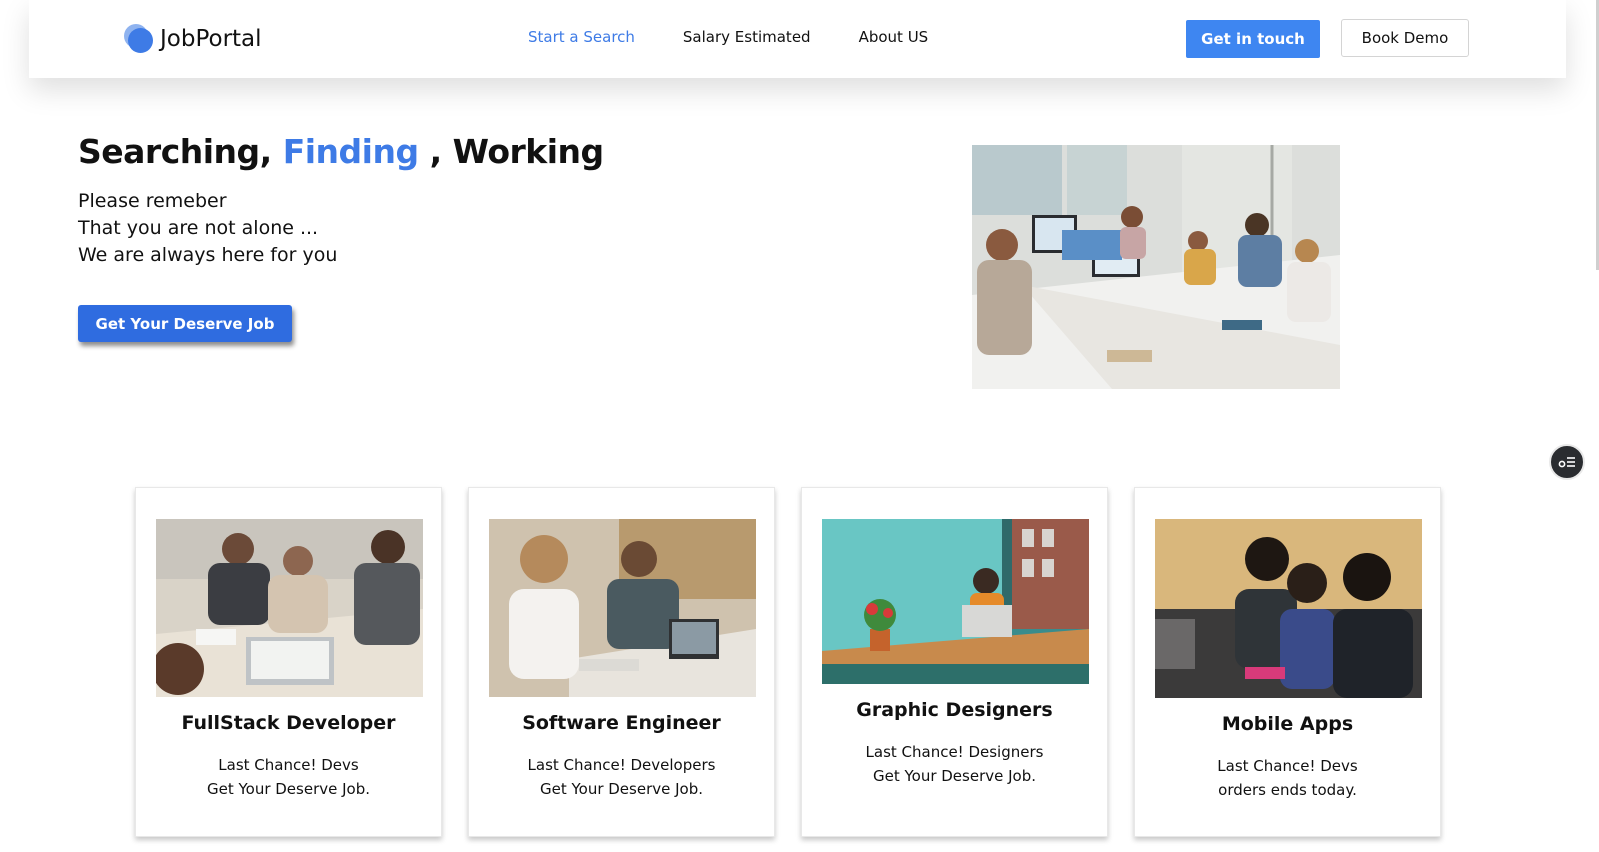 This screenshot has width=1599, height=852. Describe the element at coordinates (621, 765) in the screenshot. I see `job-card-line: Last Chance! Developers` at that location.